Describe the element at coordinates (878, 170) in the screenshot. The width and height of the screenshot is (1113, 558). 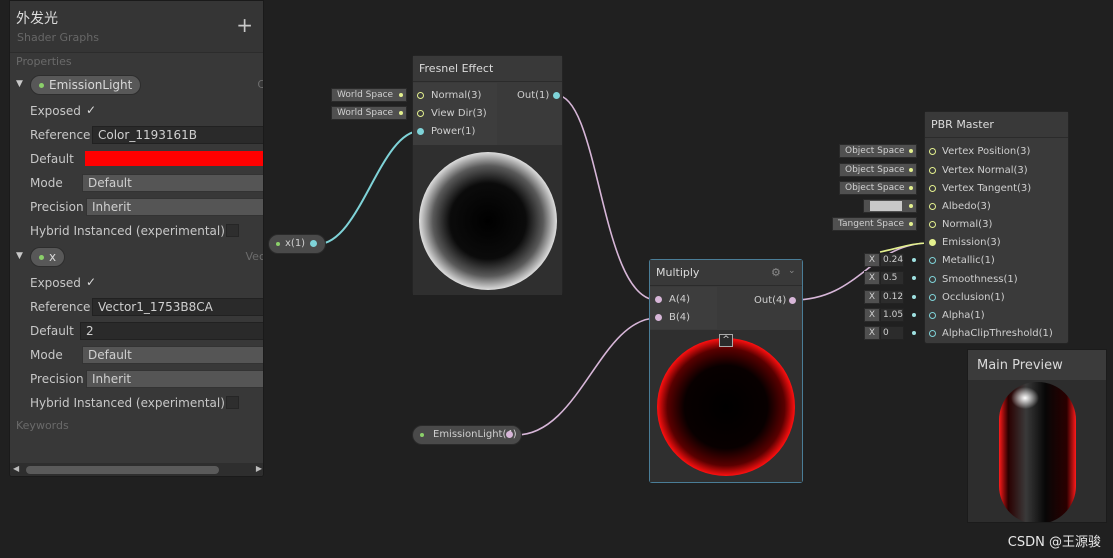
I see `vertex-normal-space-chip: Object Space` at that location.